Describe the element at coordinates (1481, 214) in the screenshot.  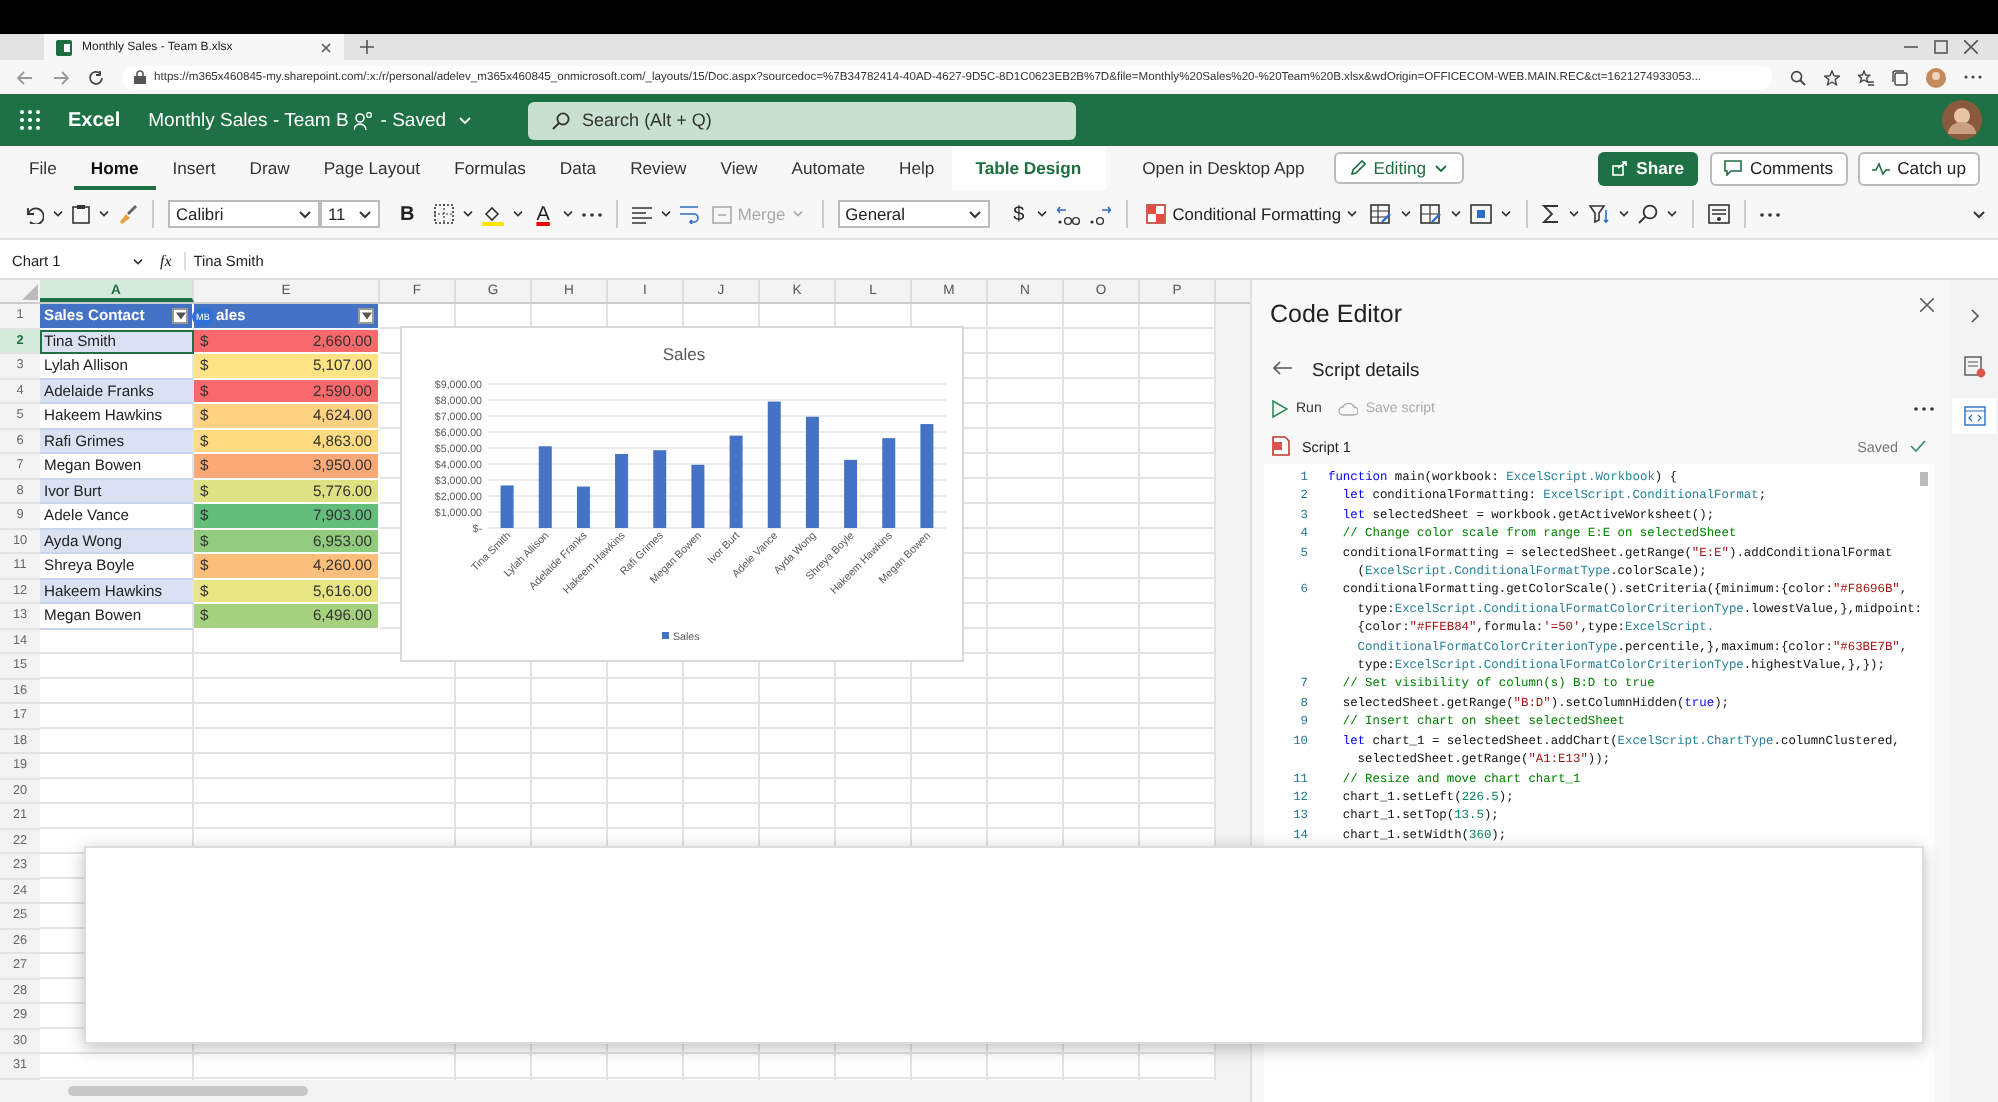
I see `insert-cells-icon` at that location.